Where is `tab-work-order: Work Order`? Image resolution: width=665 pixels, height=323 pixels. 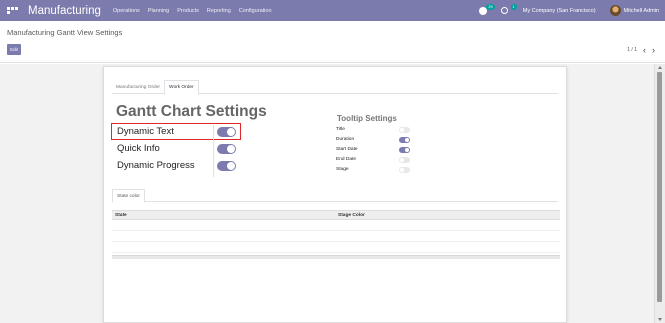
tab-work-order: Work Order is located at coordinates (181, 87).